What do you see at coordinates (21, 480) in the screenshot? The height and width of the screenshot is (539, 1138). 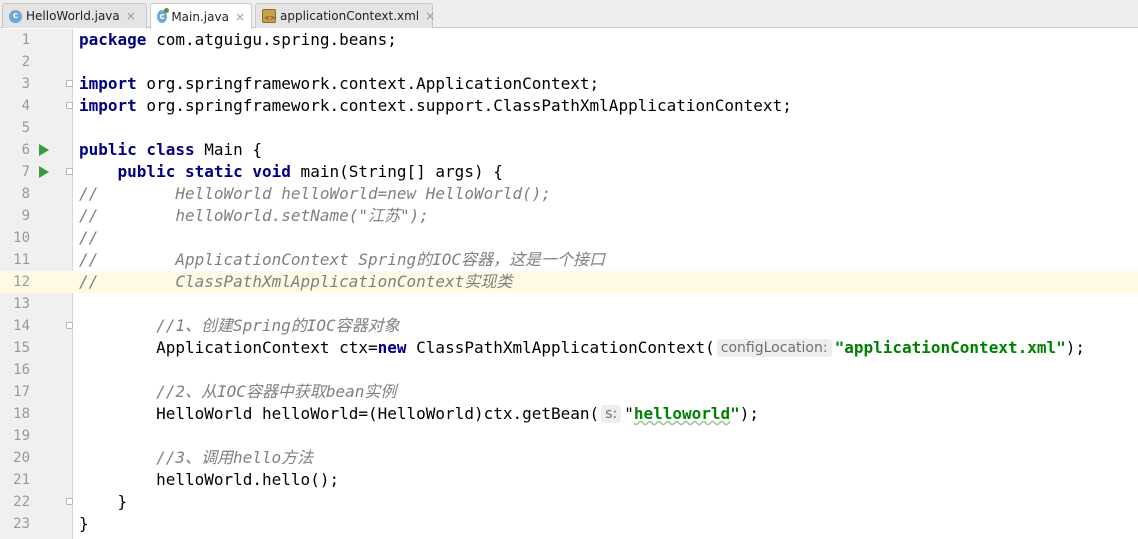 I see `line-number: 21` at bounding box center [21, 480].